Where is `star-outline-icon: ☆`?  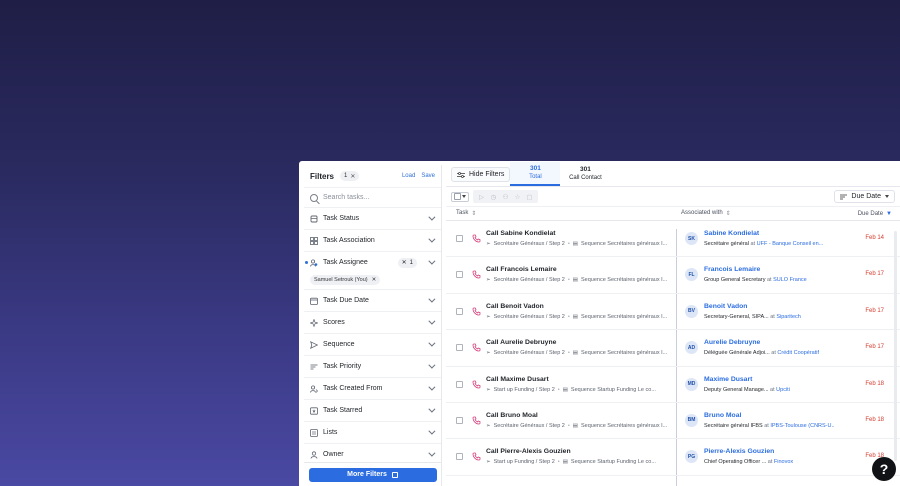 star-outline-icon: ☆ is located at coordinates (517, 197).